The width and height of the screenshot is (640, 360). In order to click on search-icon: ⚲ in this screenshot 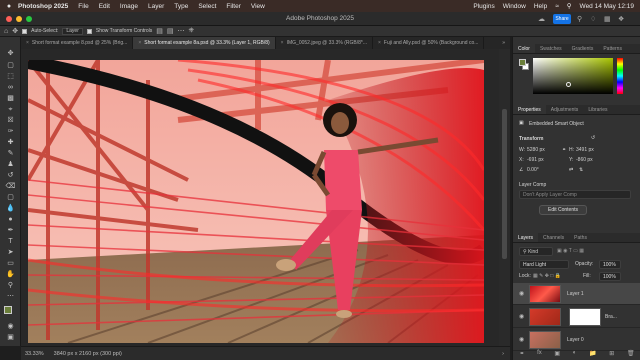, I will do `click(579, 19)`.